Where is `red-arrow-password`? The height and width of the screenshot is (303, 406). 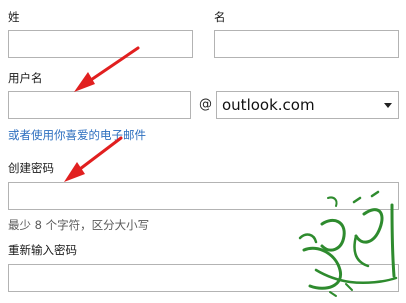 red-arrow-password is located at coordinates (93, 159).